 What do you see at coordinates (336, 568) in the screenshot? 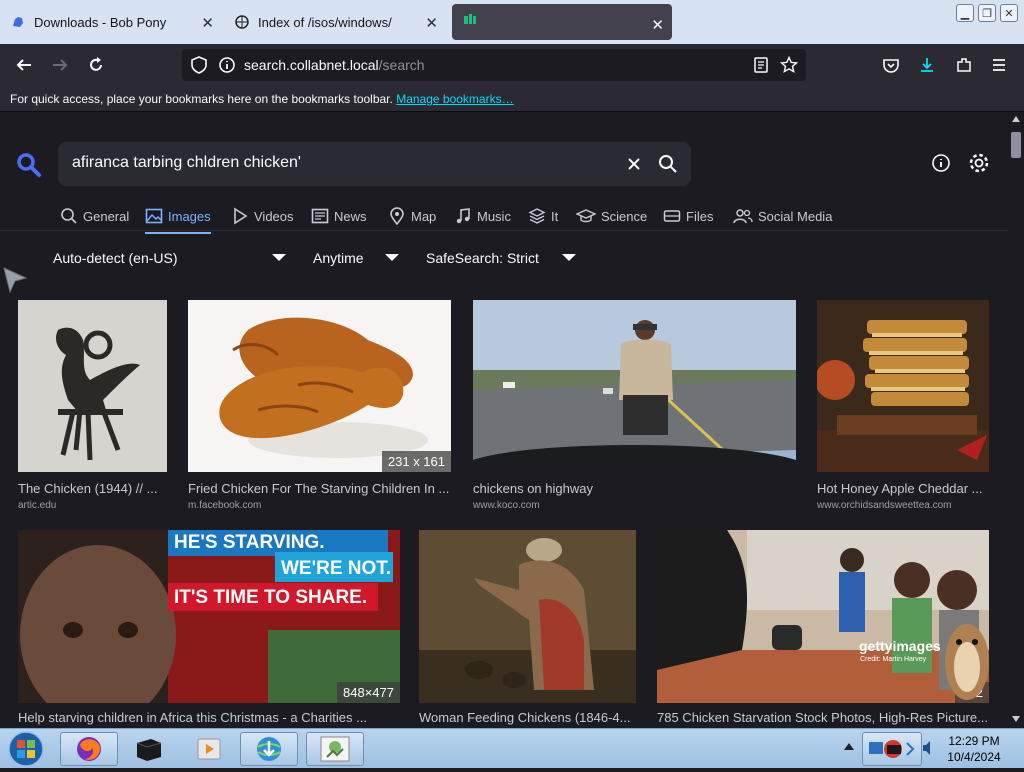
I see `overlay-text: WE'RE NOT.` at bounding box center [336, 568].